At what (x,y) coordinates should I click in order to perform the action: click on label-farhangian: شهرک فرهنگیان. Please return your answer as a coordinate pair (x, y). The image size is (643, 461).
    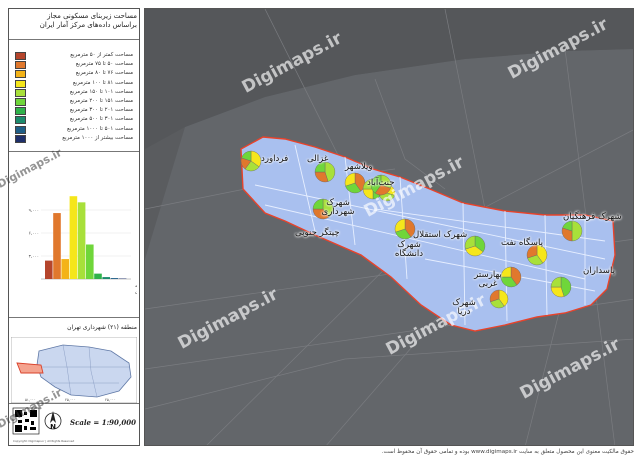
    Looking at the image, I should click on (592, 217).